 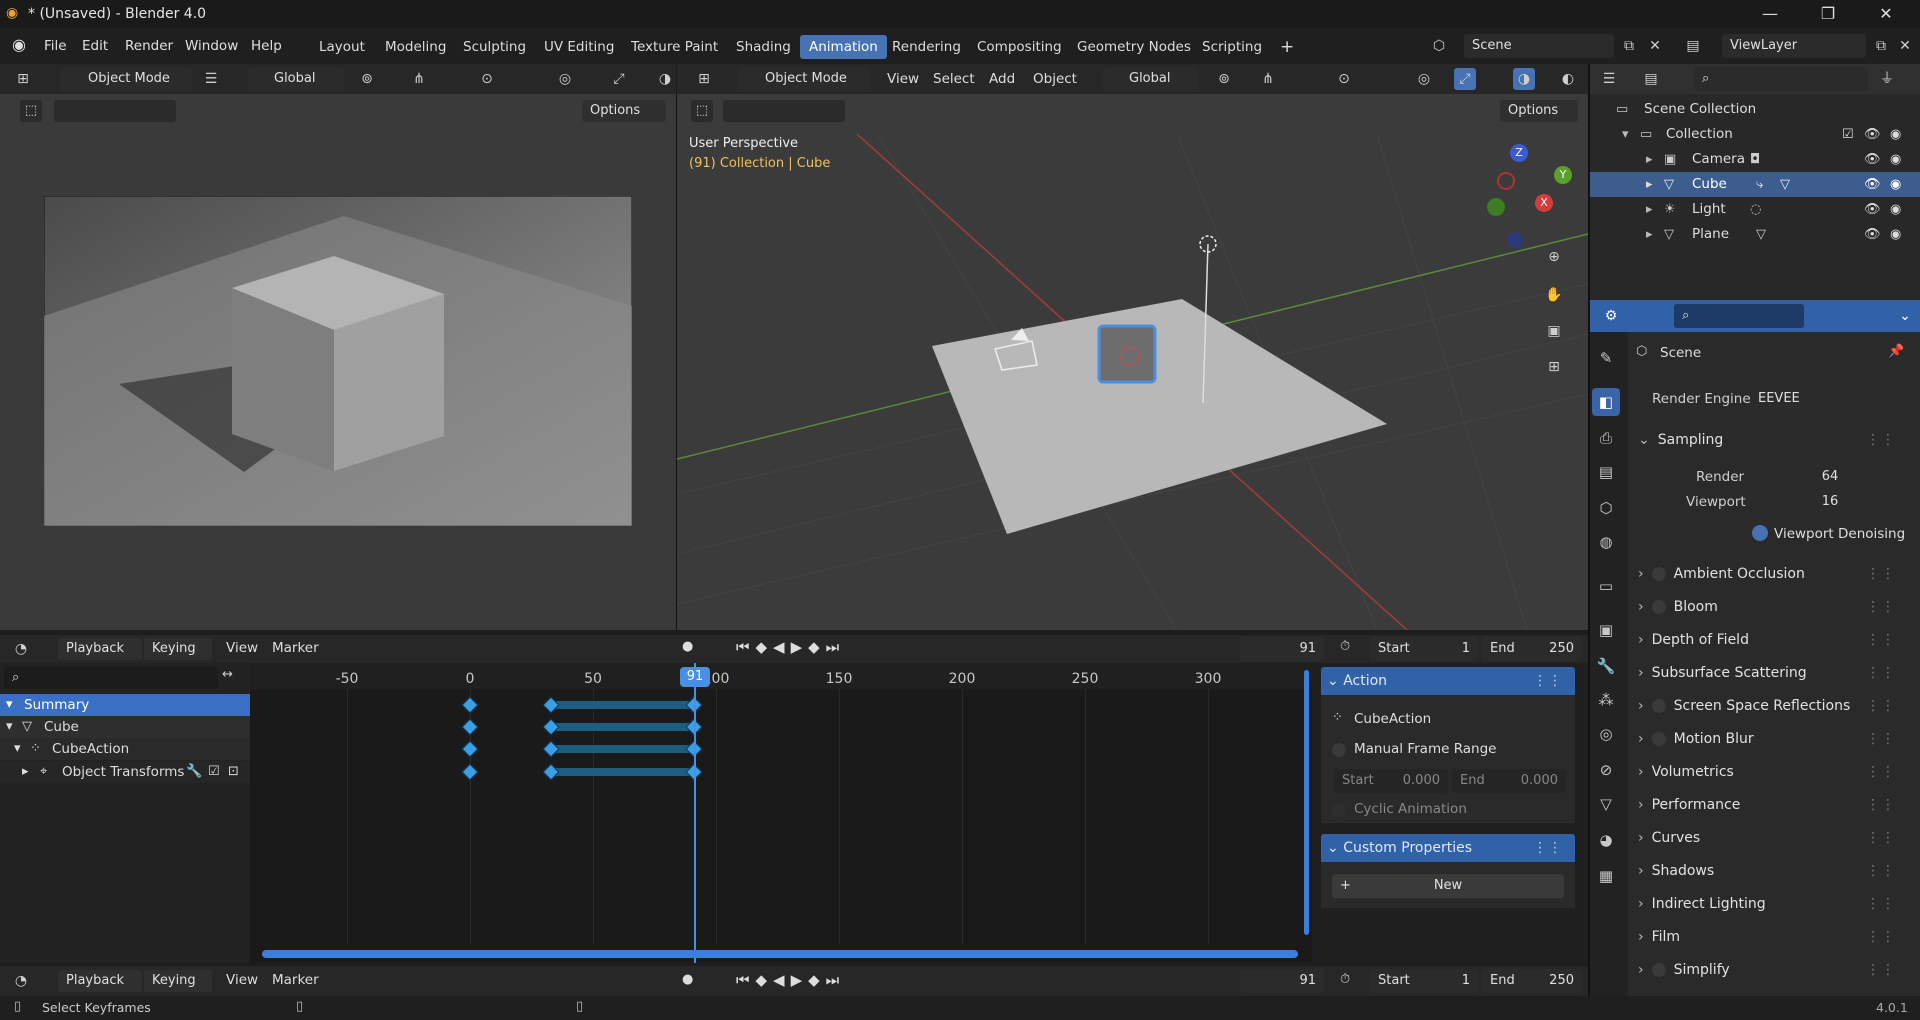 I want to click on plane-render-icon: ◉, so click(x=1895, y=234).